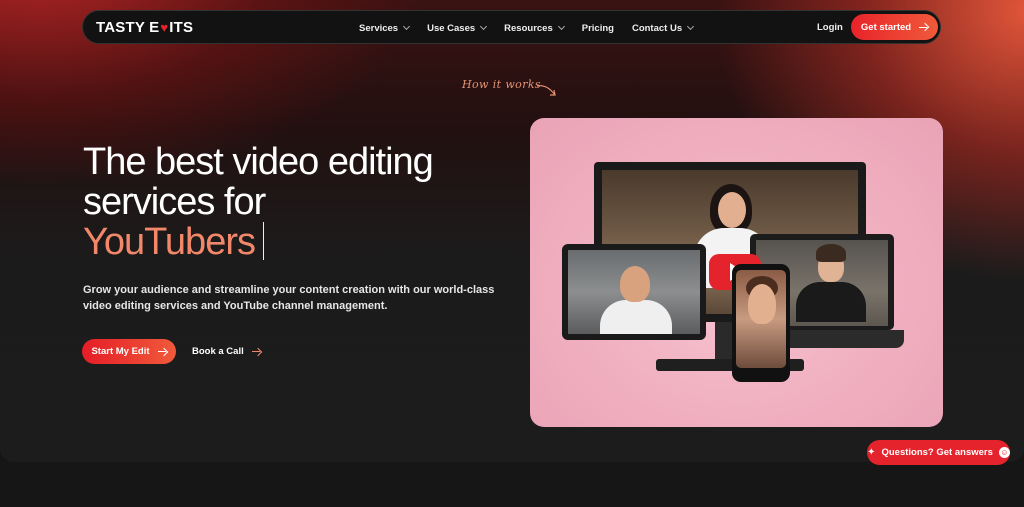 This screenshot has width=1024, height=507. What do you see at coordinates (1004, 452) in the screenshot?
I see `emoji-icon: ☺` at bounding box center [1004, 452].